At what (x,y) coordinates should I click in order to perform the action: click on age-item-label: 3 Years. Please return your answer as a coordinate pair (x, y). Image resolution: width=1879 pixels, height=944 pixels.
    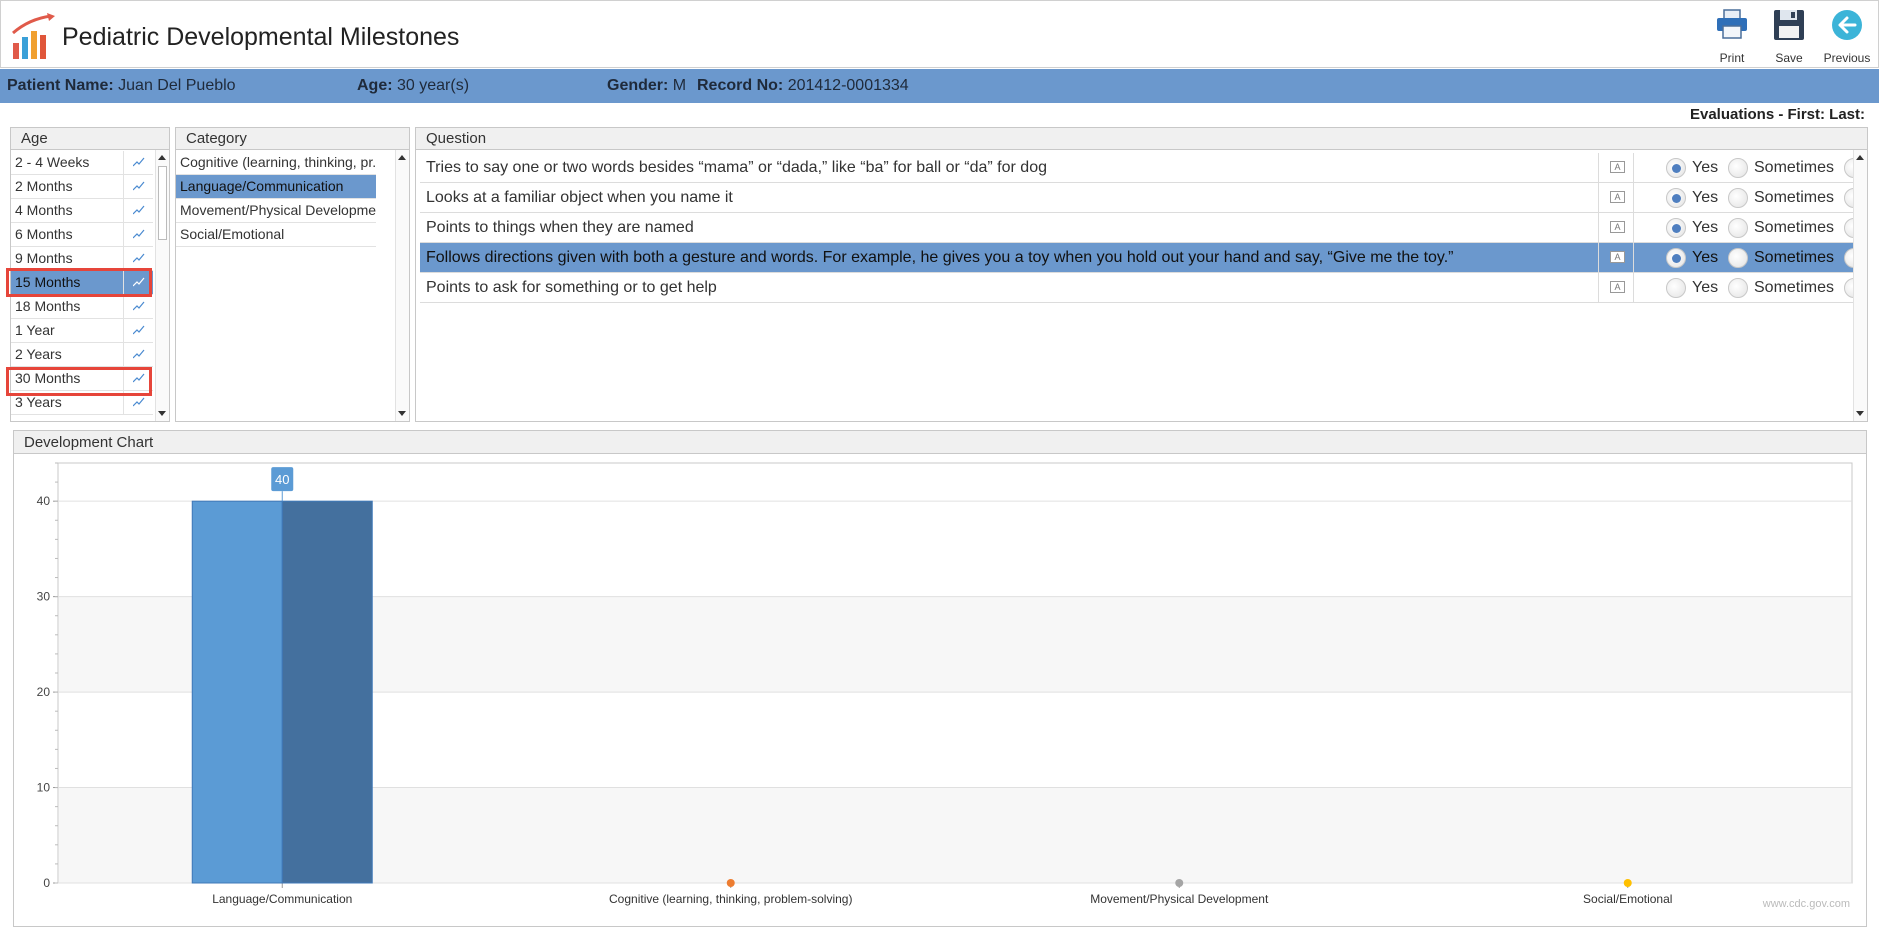
    Looking at the image, I should click on (38, 402).